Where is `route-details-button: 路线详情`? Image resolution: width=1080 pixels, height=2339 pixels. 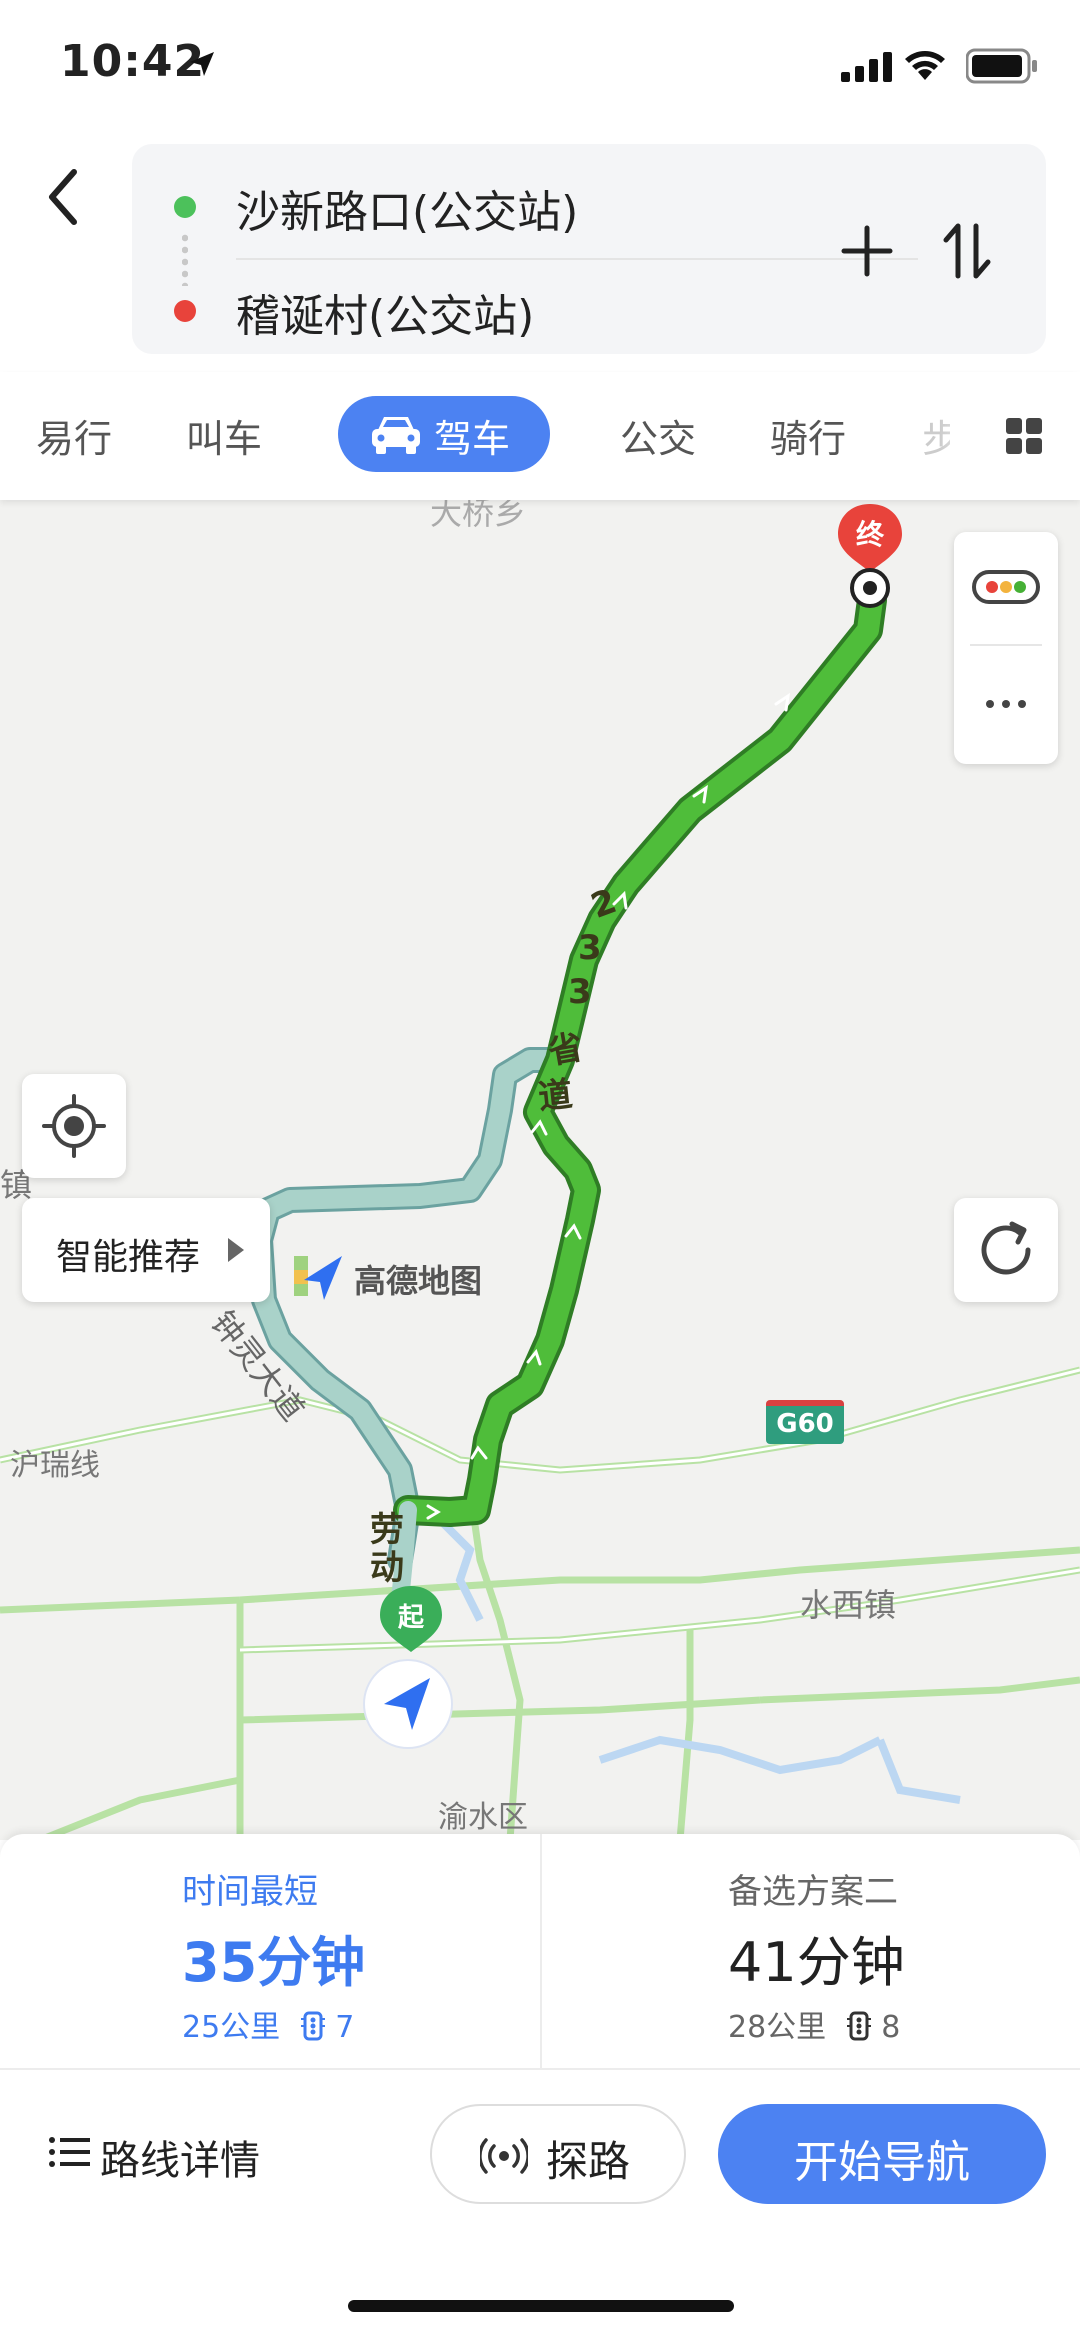
route-details-button: 路线详情 is located at coordinates (154, 2153).